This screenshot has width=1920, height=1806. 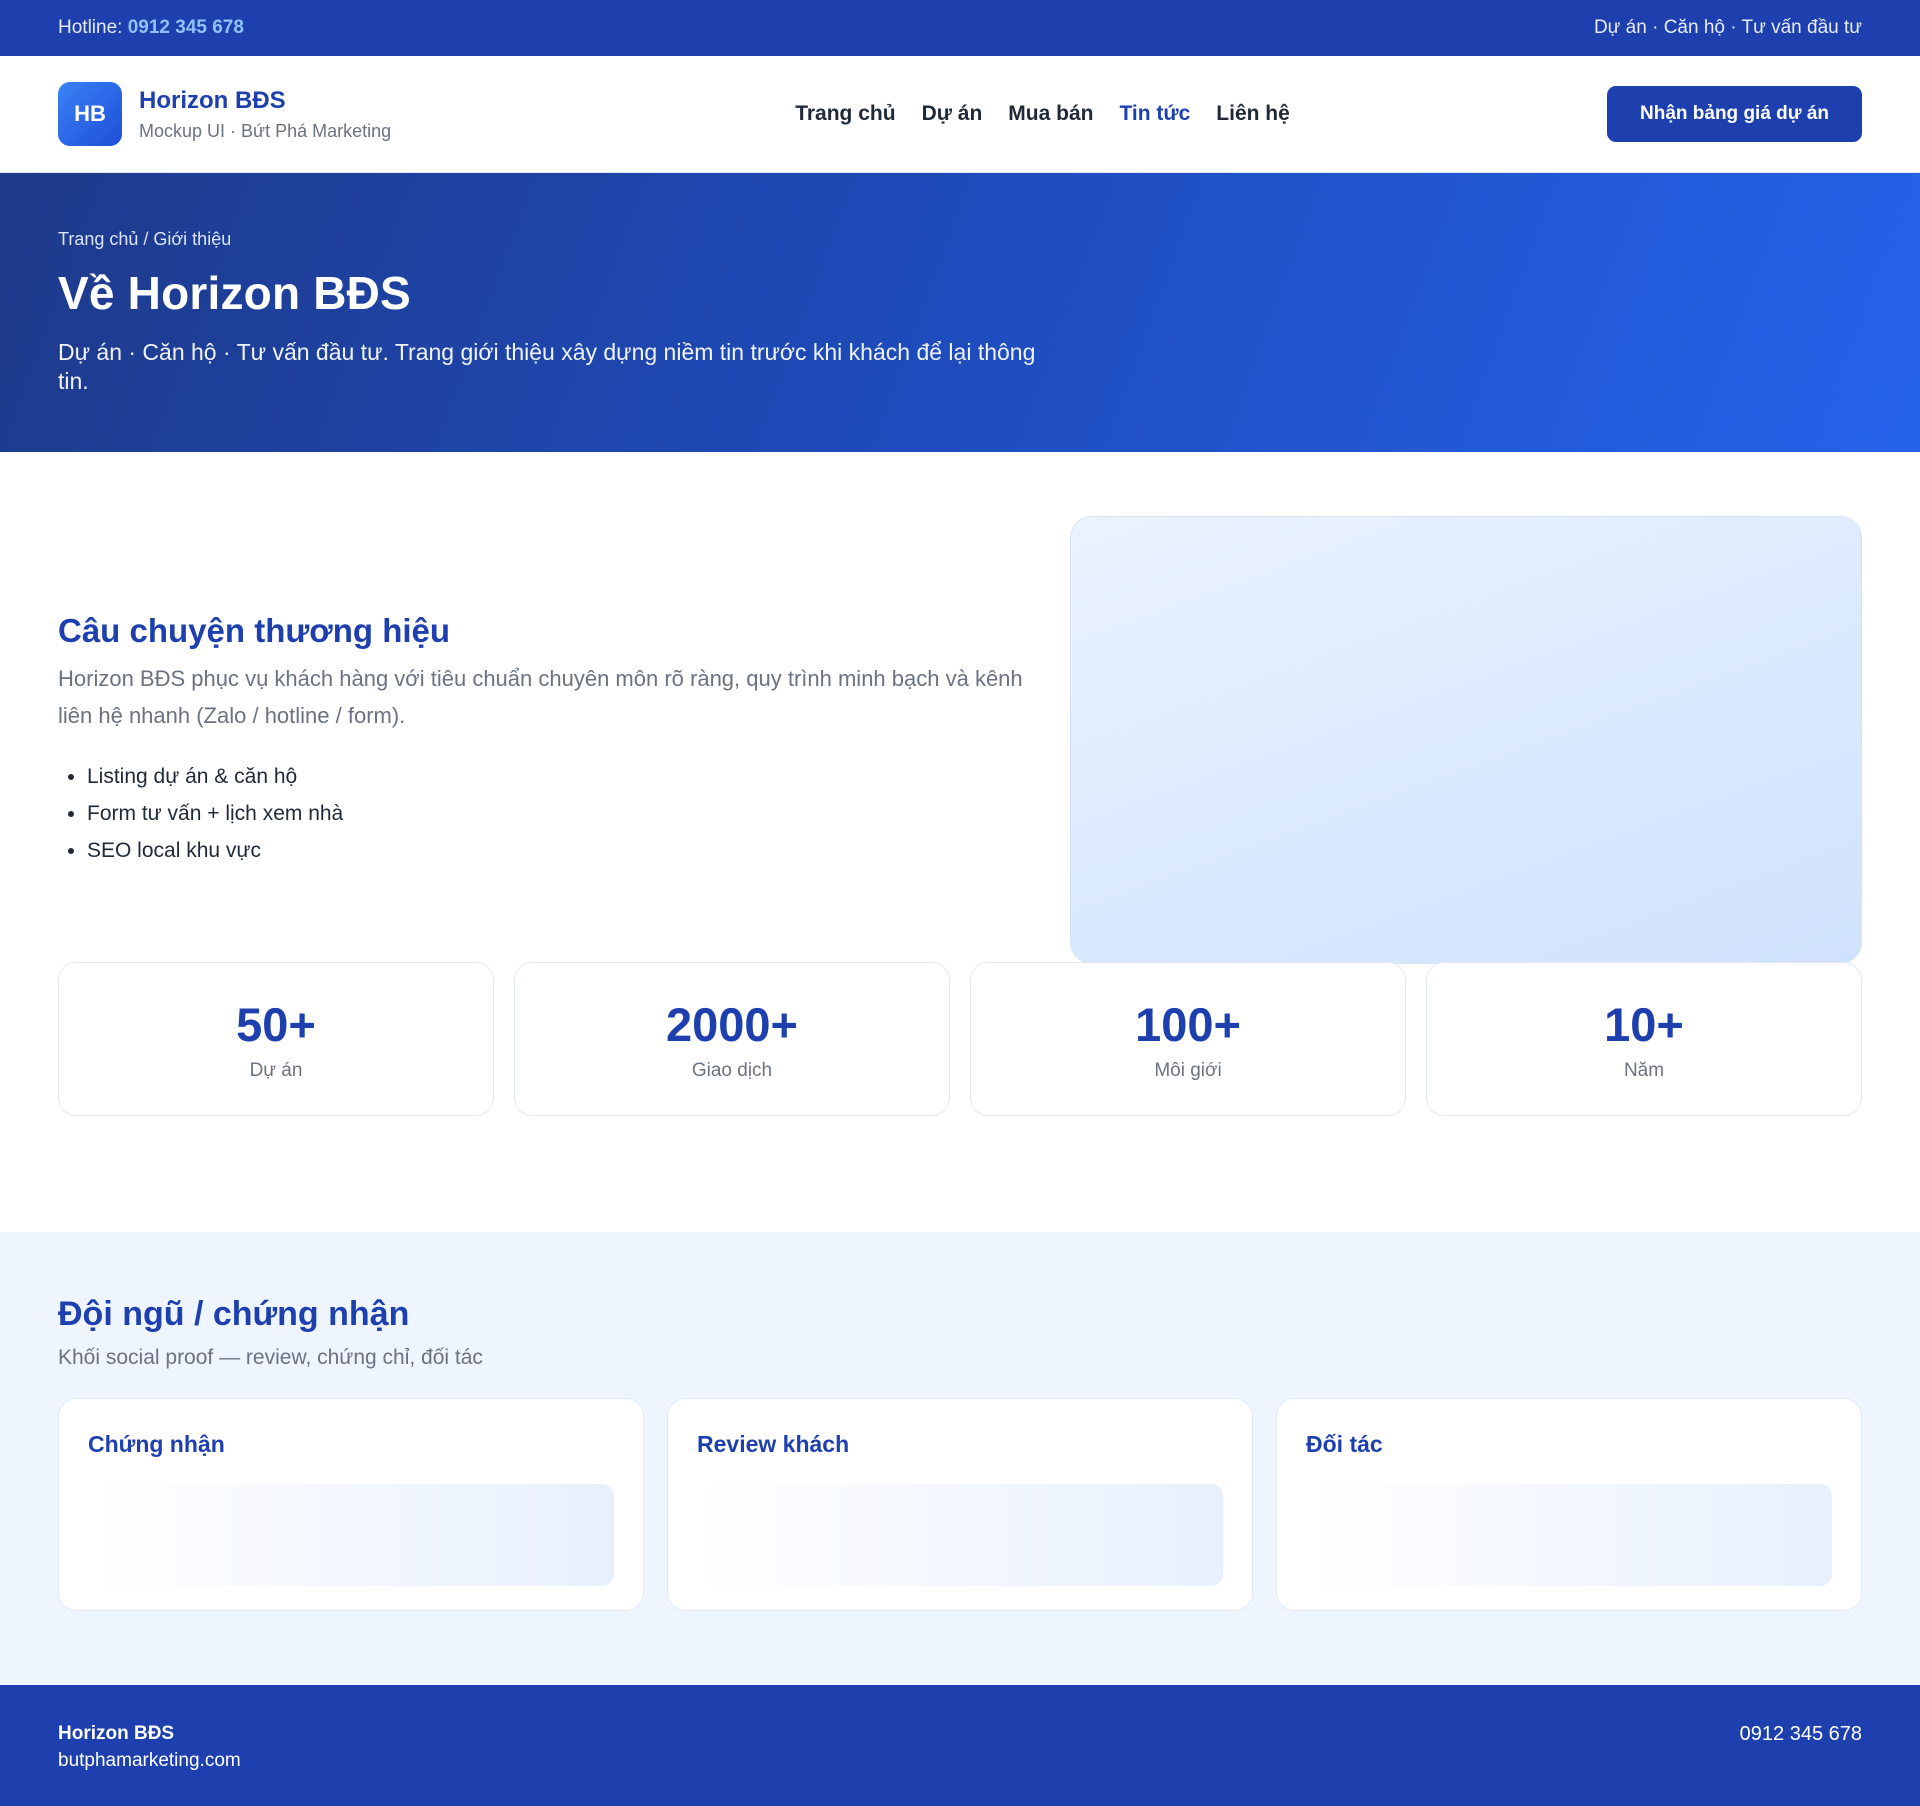 I want to click on card-certifications: Chứng nhận, so click(x=351, y=1504).